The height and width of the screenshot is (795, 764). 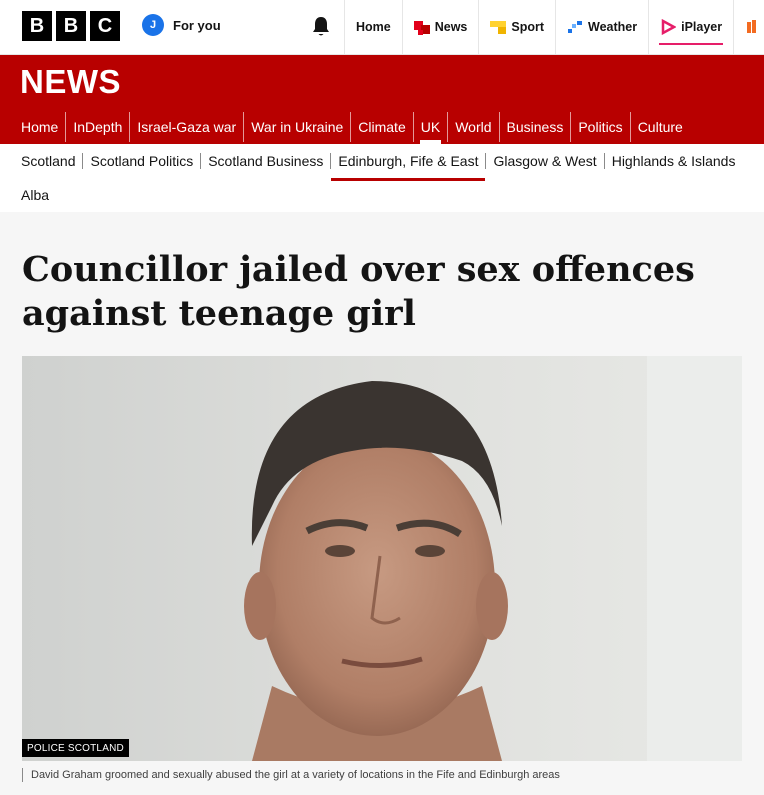 I want to click on nav-home: Home, so click(x=373, y=27).